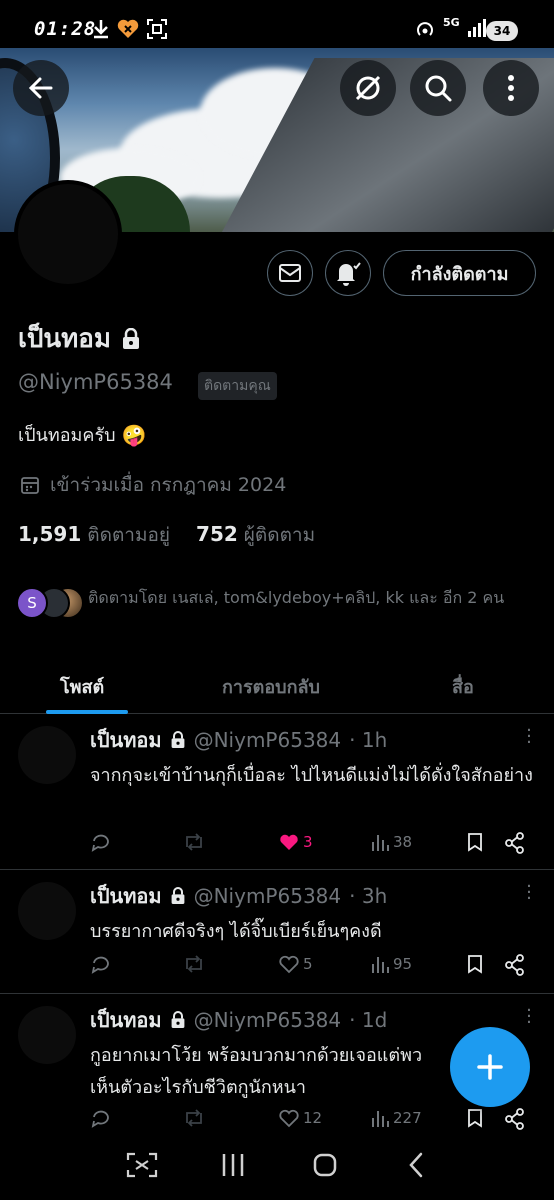 Image resolution: width=554 pixels, height=1200 pixels. Describe the element at coordinates (267, 740) in the screenshot. I see `post-author-handle: @NiymP65384` at that location.